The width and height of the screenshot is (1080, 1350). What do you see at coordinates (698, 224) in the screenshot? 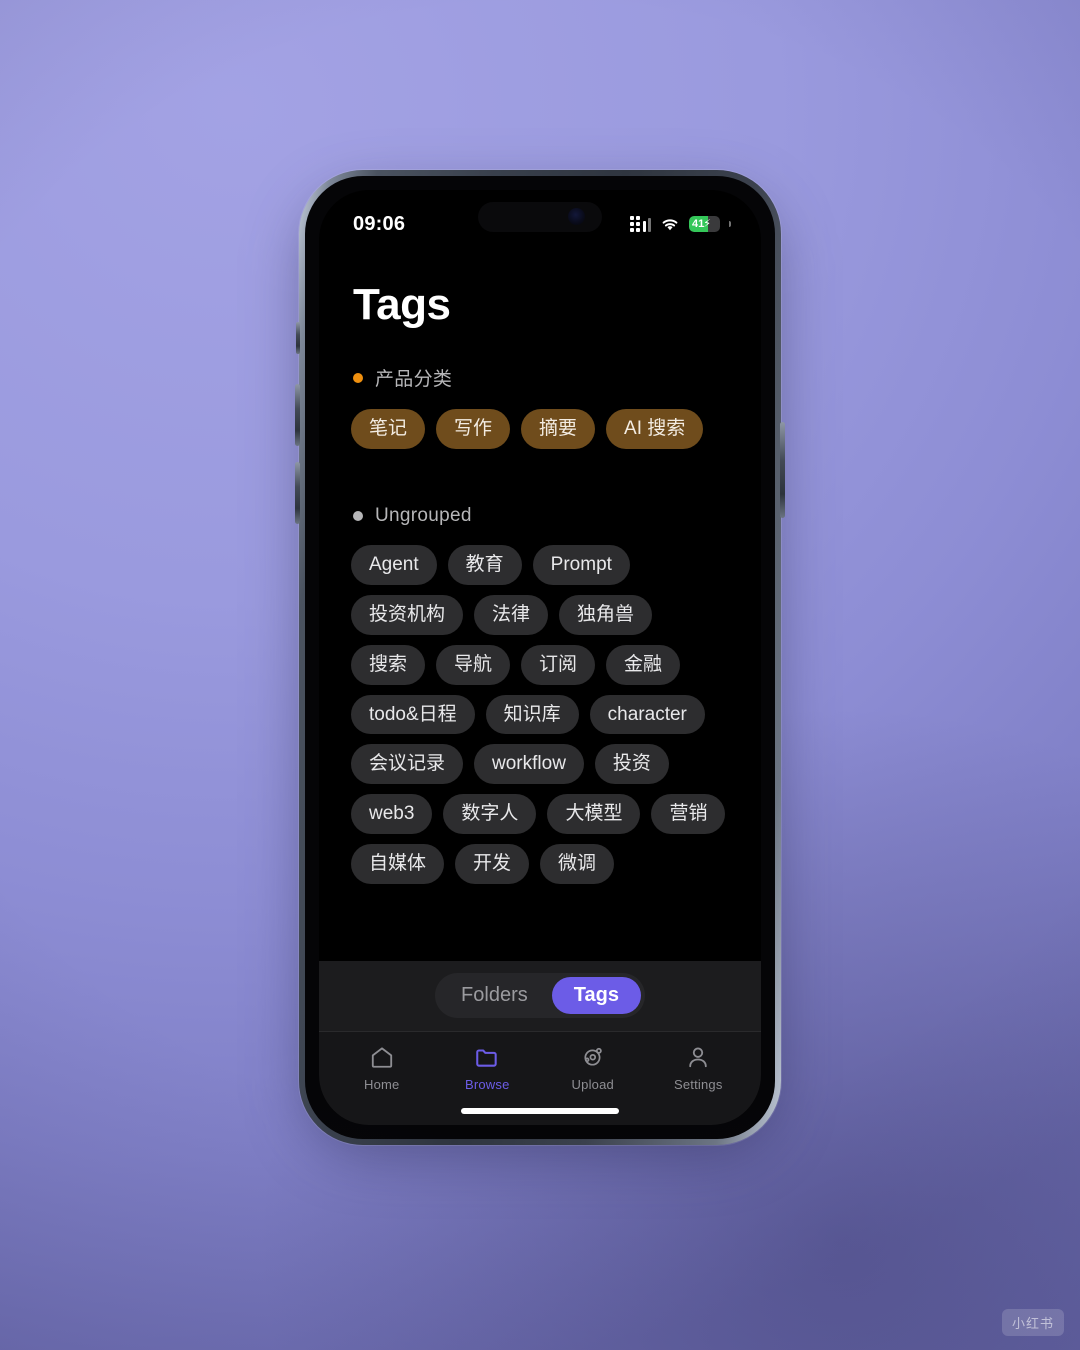
I see `battery-level: 41` at bounding box center [698, 224].